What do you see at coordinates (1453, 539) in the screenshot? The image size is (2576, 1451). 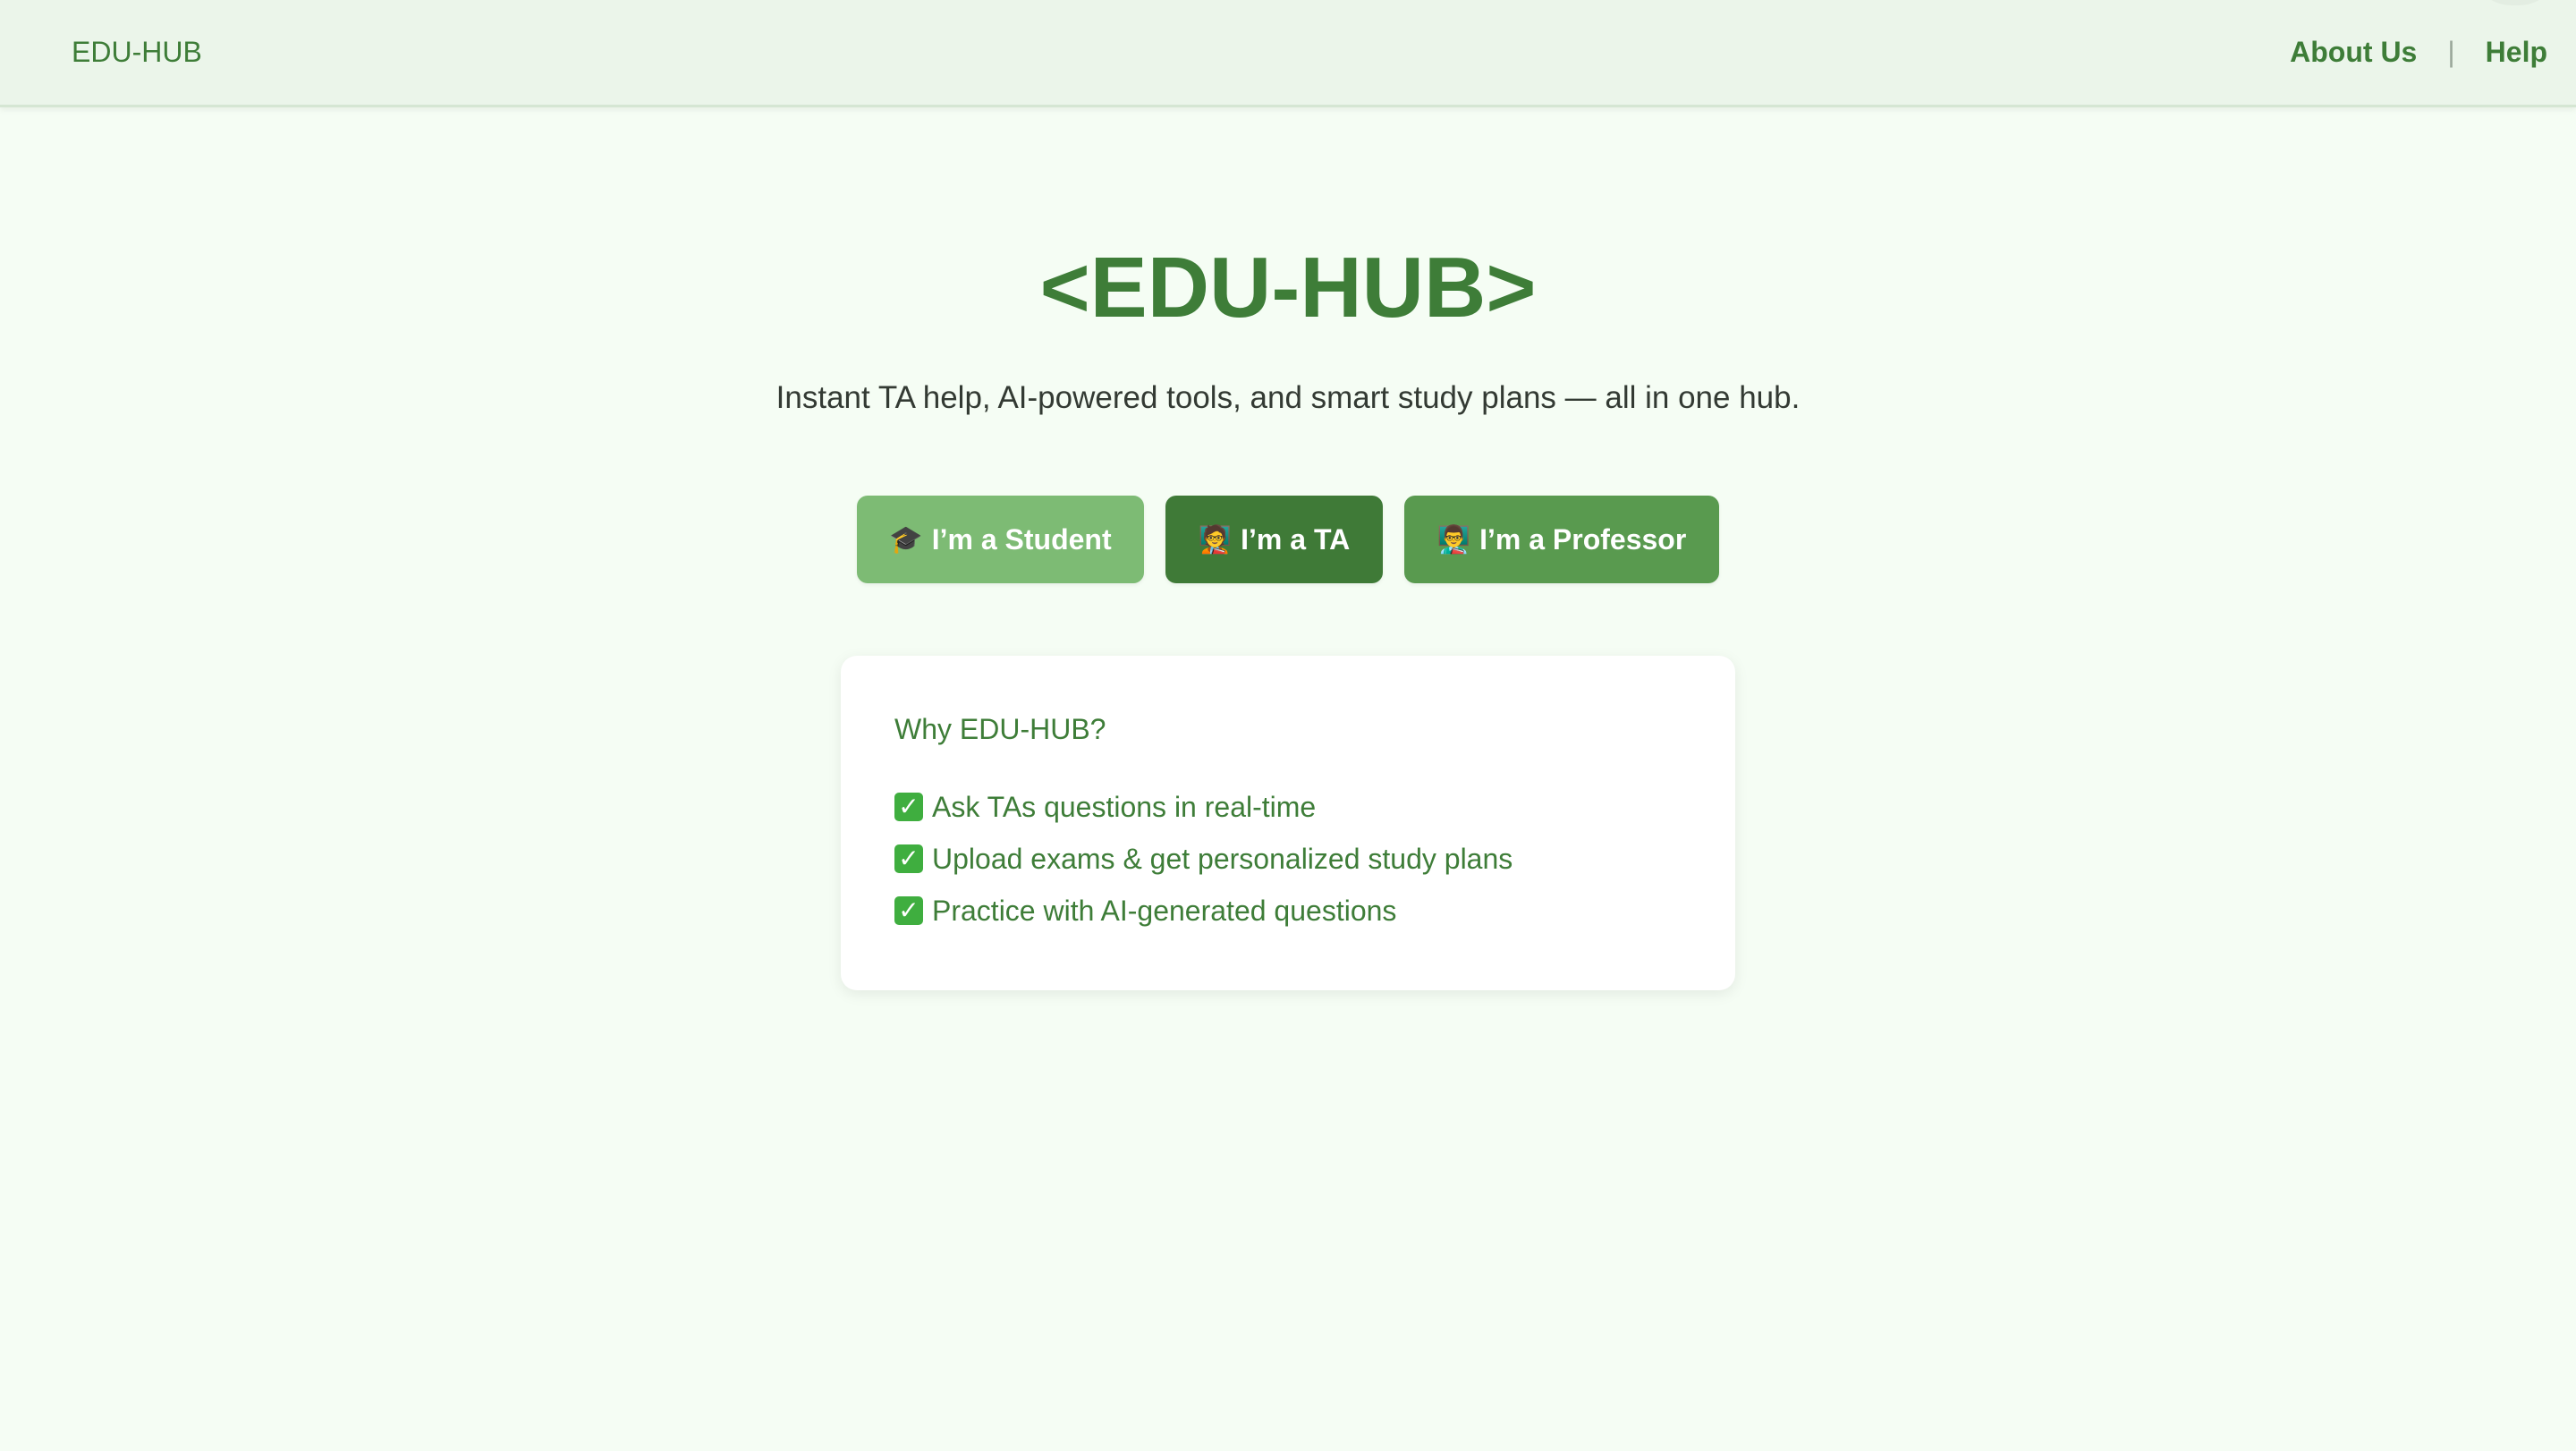 I see `professor-icon: 👨‍🏫` at bounding box center [1453, 539].